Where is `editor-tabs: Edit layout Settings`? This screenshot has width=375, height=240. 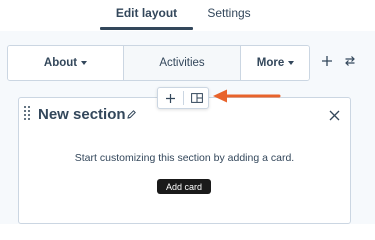 editor-tabs: Edit layout Settings is located at coordinates (187, 15).